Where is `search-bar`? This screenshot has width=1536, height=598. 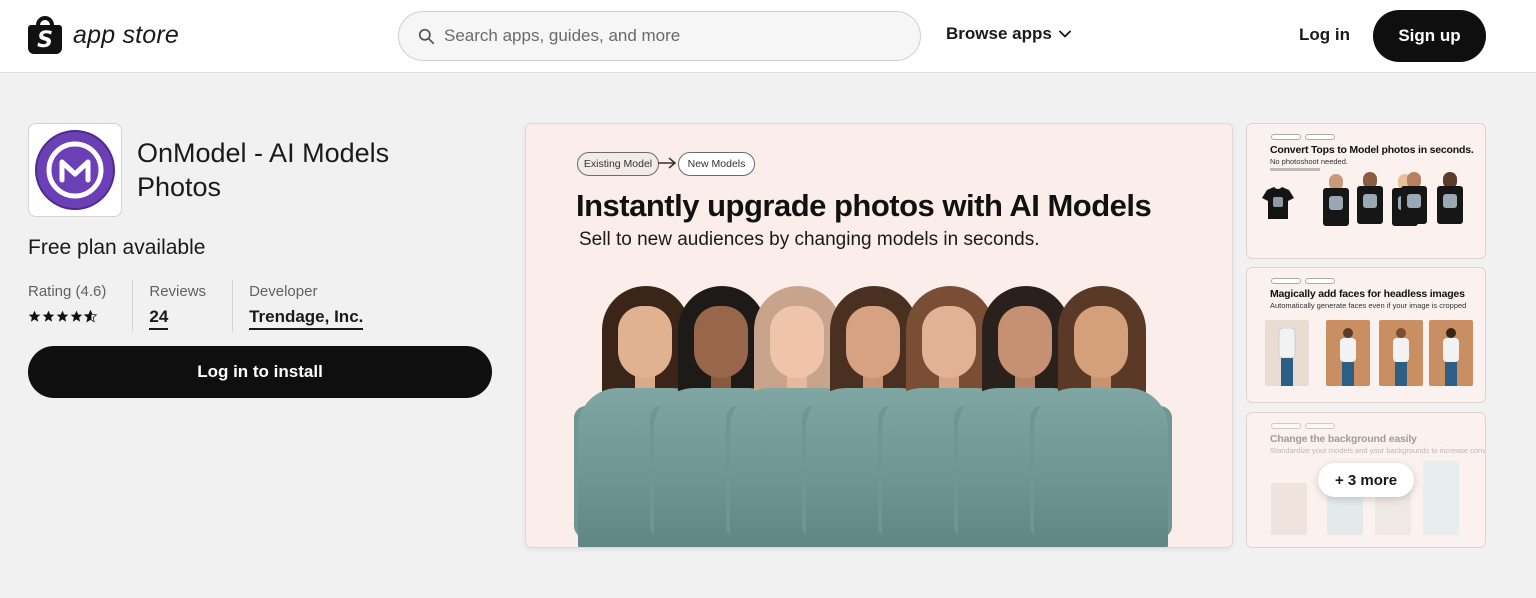 search-bar is located at coordinates (659, 36).